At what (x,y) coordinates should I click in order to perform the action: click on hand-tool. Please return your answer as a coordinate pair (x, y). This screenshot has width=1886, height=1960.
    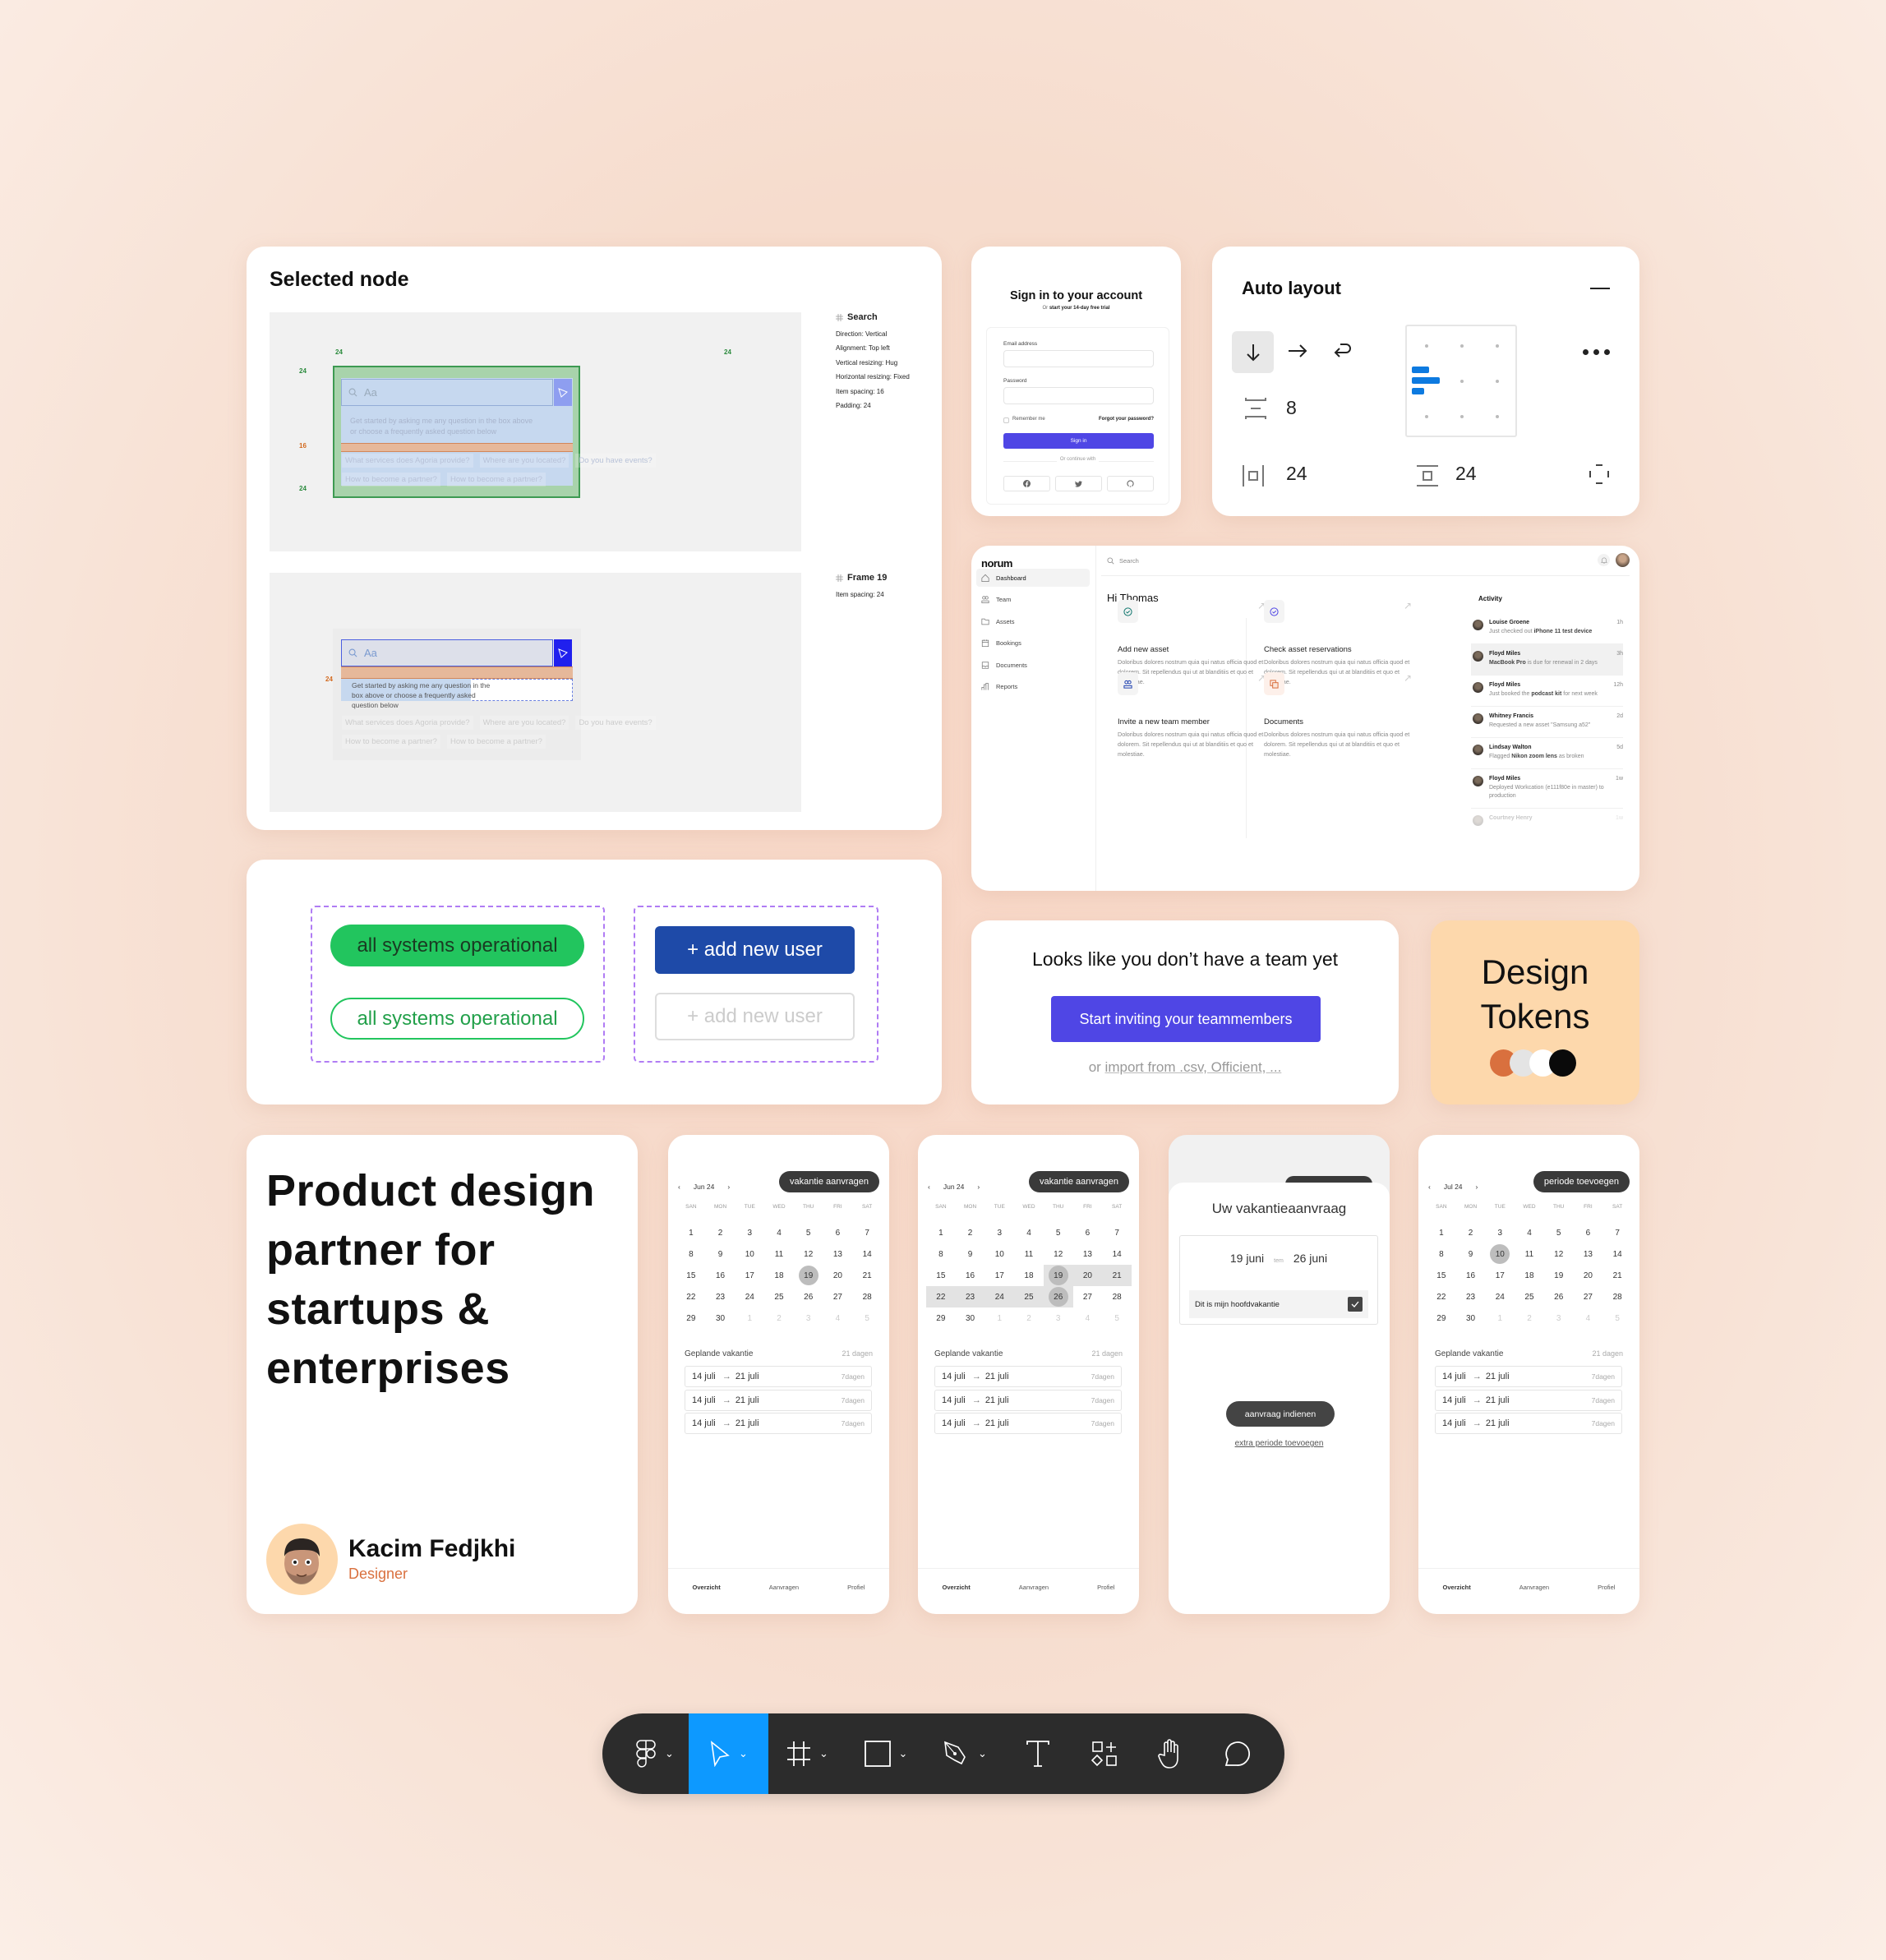
    Looking at the image, I should click on (1171, 1753).